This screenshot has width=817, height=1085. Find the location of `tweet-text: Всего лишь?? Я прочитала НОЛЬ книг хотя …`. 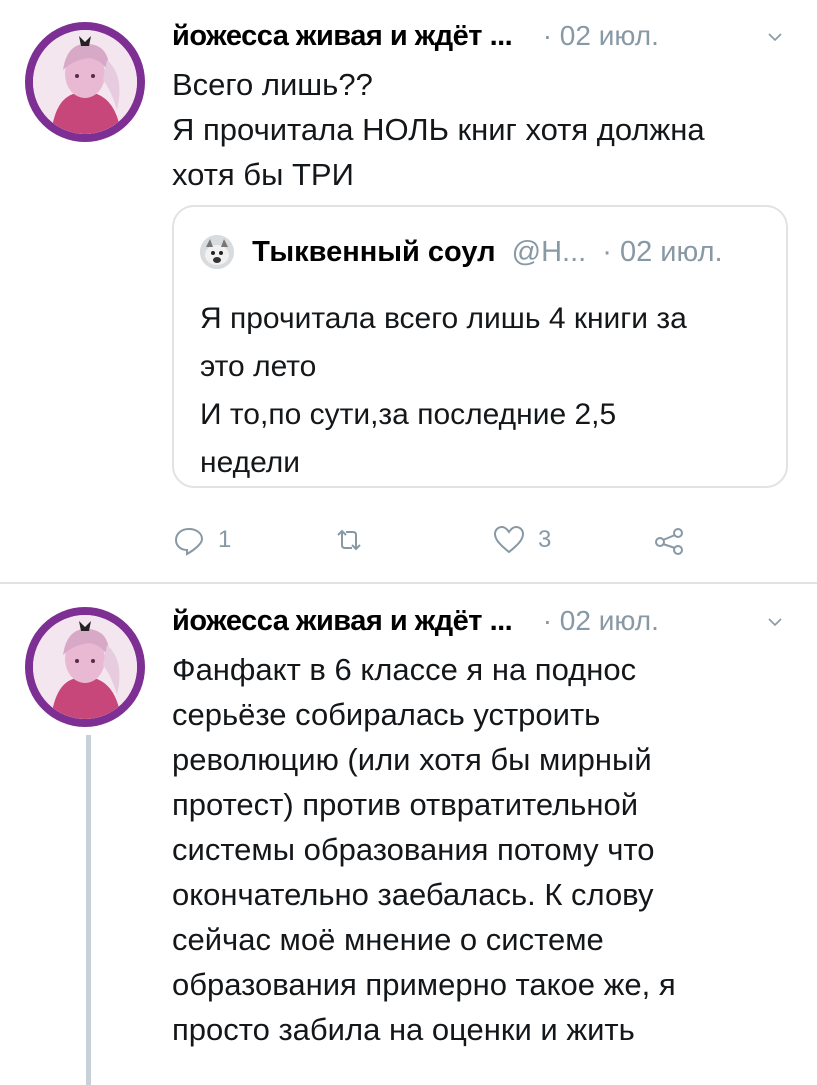

tweet-text: Всего лишь?? Я прочитала НОЛЬ книг хотя … is located at coordinates (438, 129).